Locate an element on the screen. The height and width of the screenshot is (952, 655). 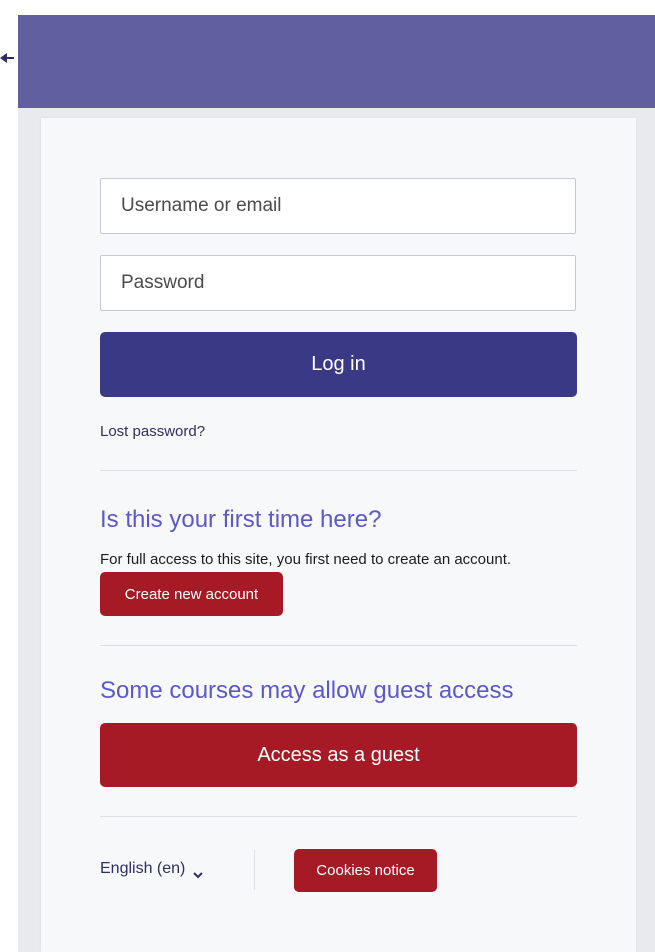
first-time-heading: Is this your first time here? is located at coordinates (241, 519).